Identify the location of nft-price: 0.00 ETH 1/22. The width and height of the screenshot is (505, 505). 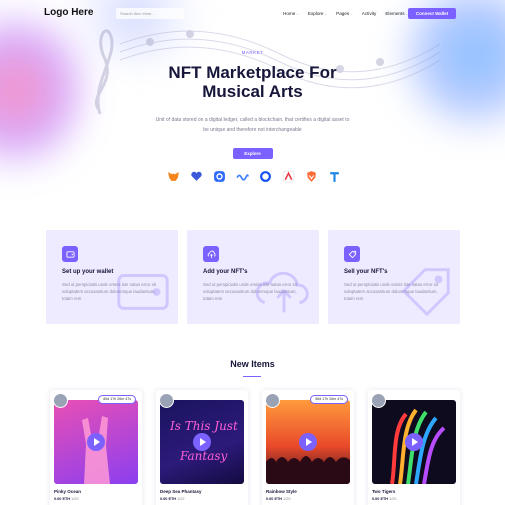
(202, 499).